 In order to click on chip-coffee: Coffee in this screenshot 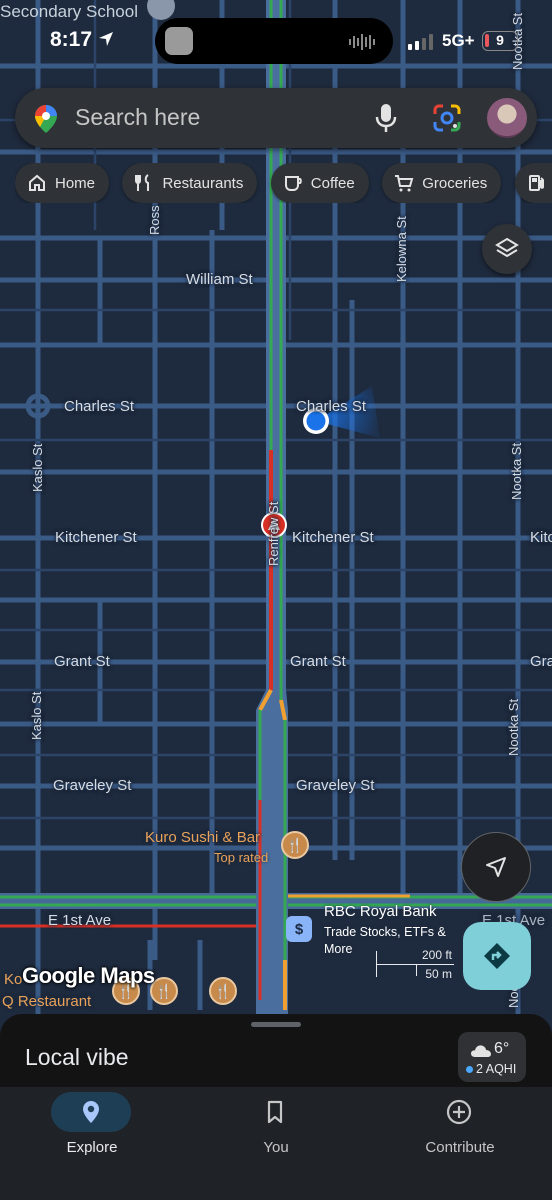, I will do `click(319, 183)`.